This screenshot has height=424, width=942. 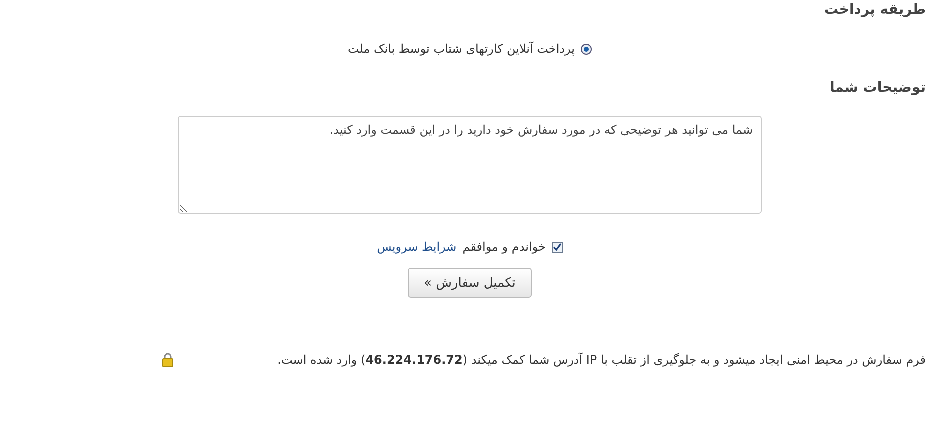 What do you see at coordinates (586, 49) in the screenshot?
I see `radio-button` at bounding box center [586, 49].